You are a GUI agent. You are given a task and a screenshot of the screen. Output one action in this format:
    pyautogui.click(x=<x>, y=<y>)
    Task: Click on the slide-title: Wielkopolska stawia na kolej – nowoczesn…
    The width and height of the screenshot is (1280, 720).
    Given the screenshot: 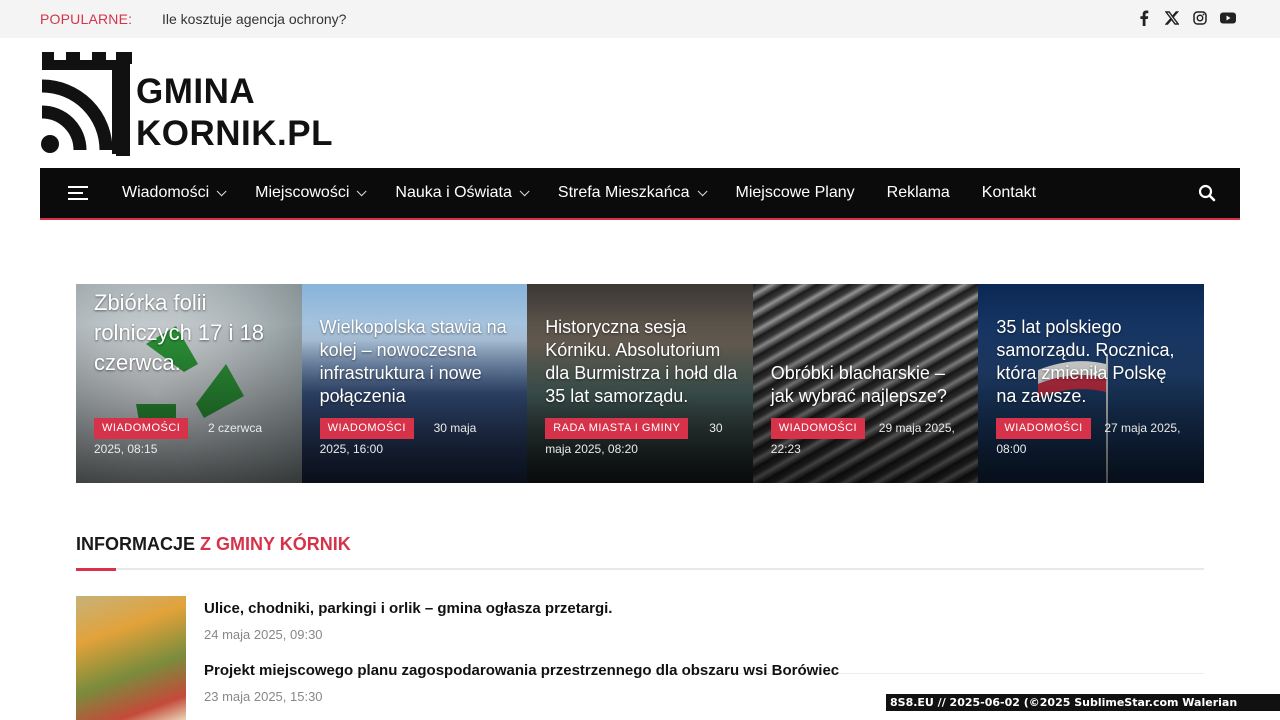 What is the action you would take?
    pyautogui.click(x=417, y=362)
    